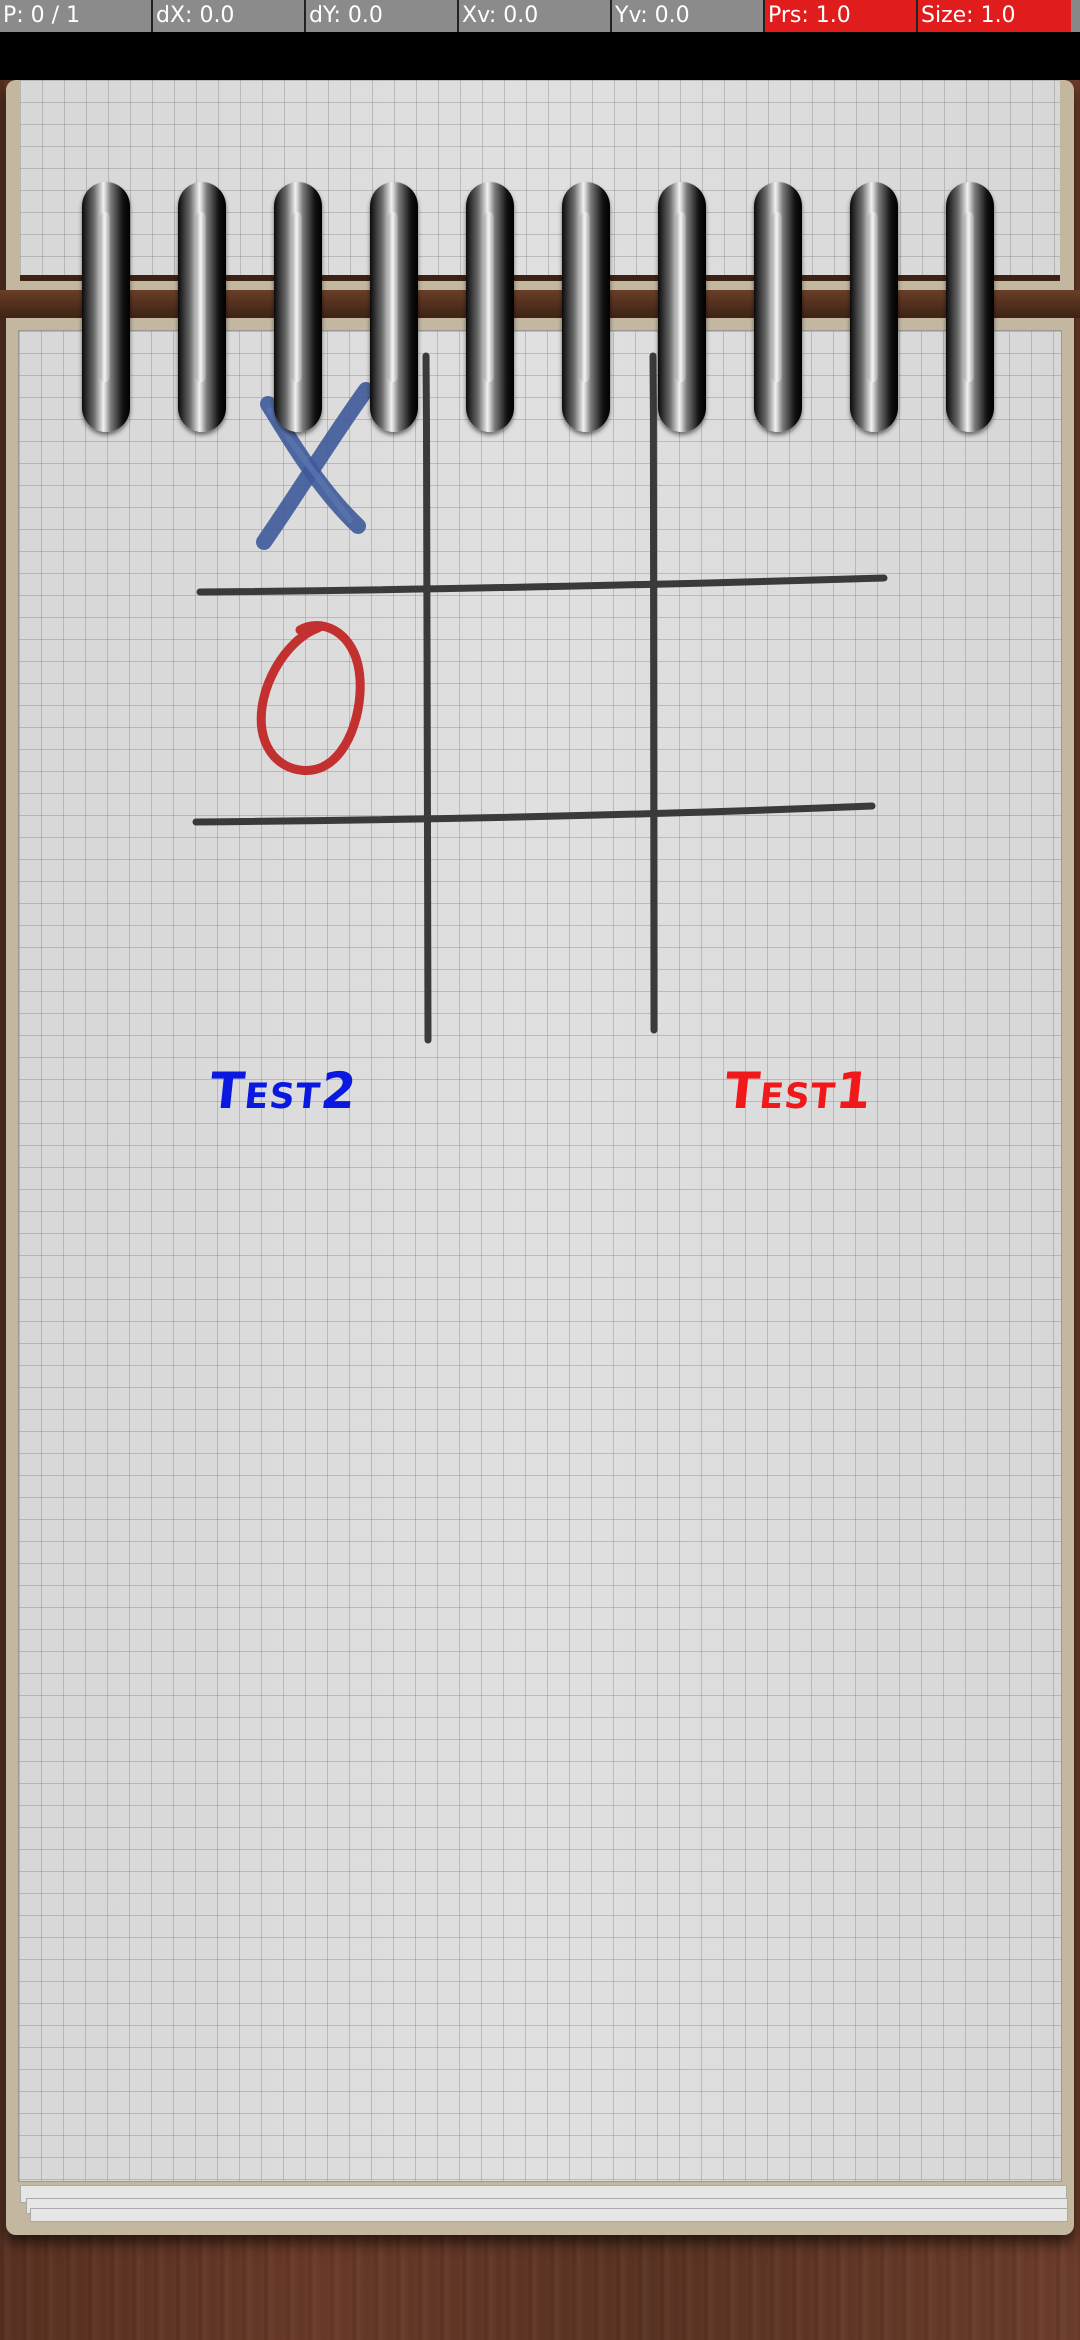 The image size is (1080, 2340). What do you see at coordinates (534, 814) in the screenshot?
I see `grid-line-horizontal-bottom` at bounding box center [534, 814].